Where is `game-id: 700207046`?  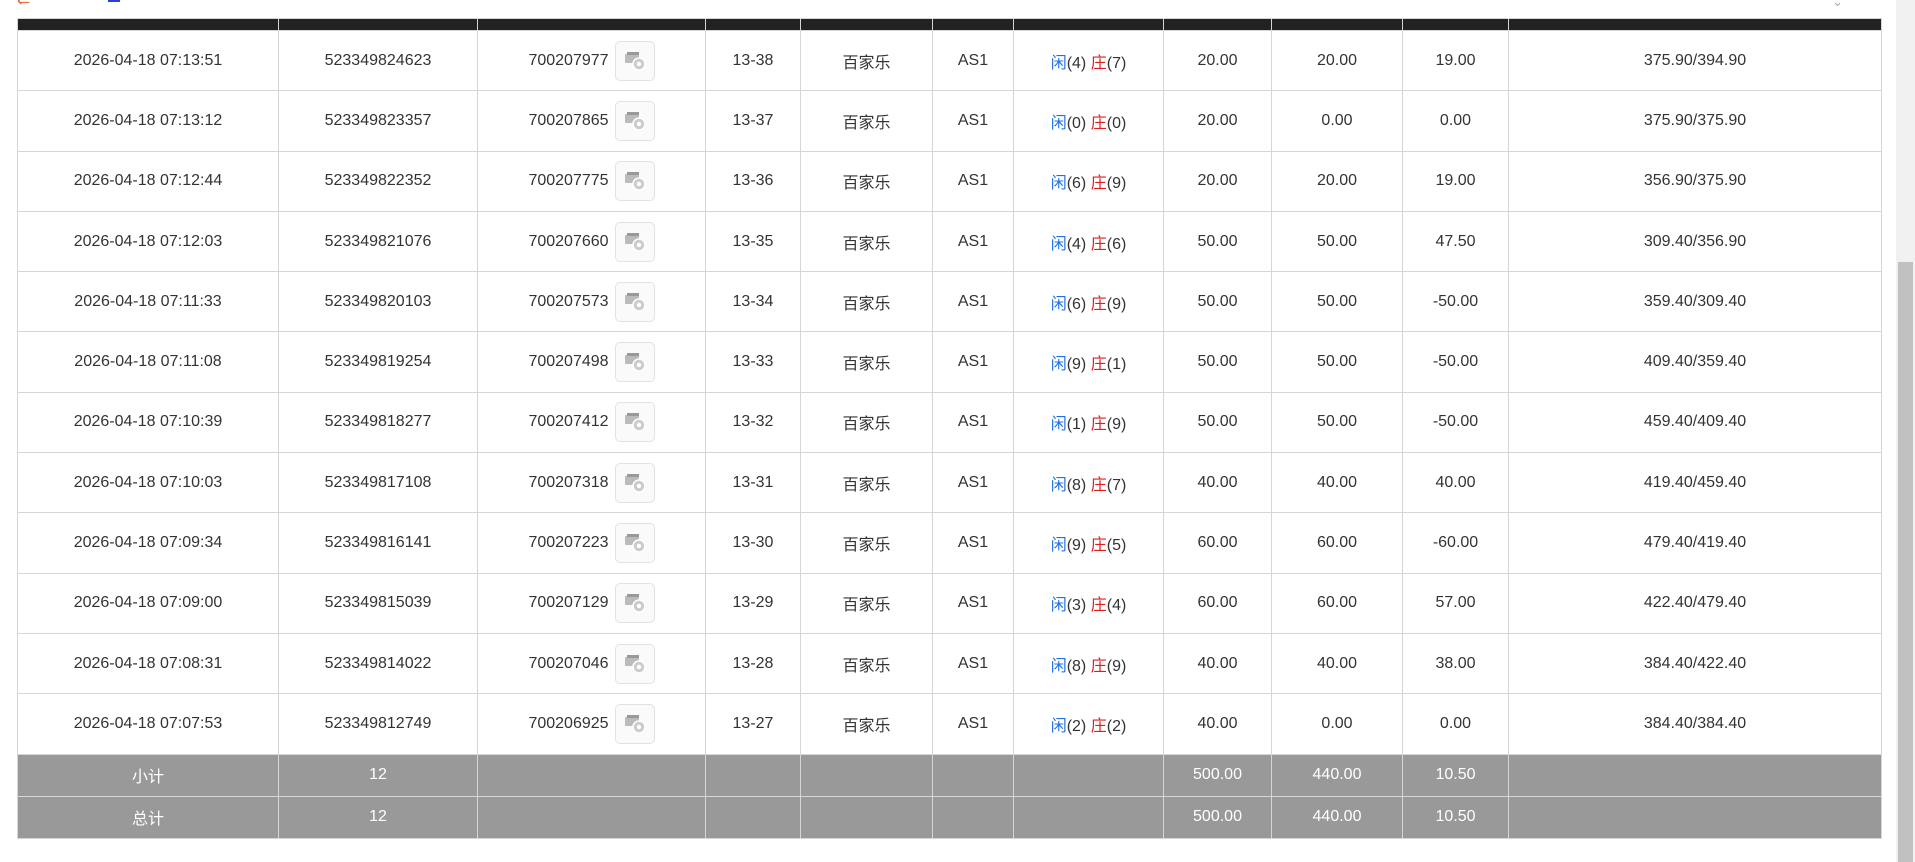 game-id: 700207046 is located at coordinates (568, 663).